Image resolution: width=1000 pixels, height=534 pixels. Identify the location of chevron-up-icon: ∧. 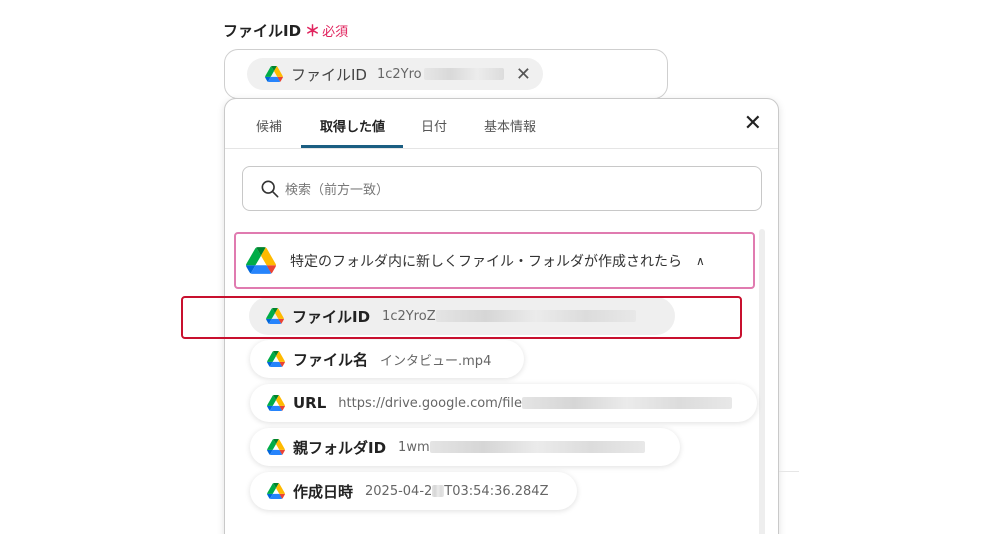
(700, 261).